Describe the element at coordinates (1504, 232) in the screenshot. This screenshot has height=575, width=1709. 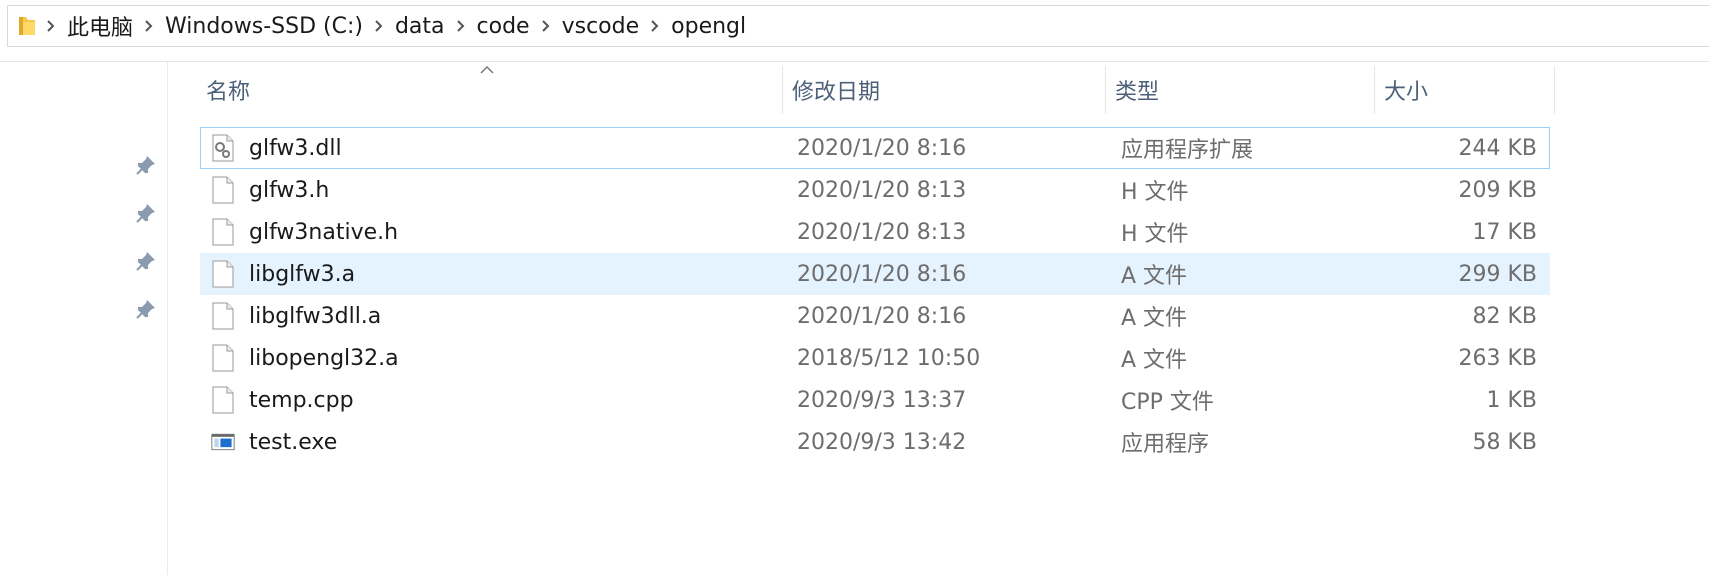
I see `file-size: 17 KB` at that location.